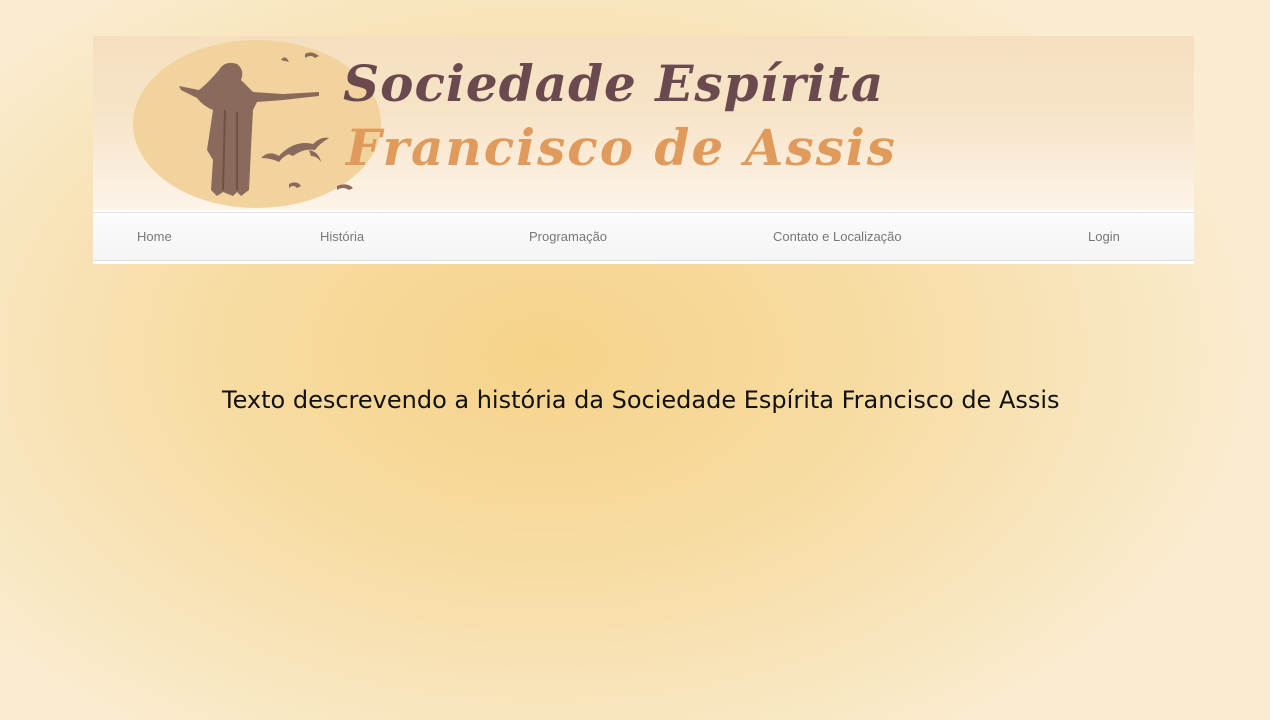 This screenshot has height=720, width=1270. What do you see at coordinates (614, 83) in the screenshot?
I see `logo-title-line1: Sociedade Espírita` at bounding box center [614, 83].